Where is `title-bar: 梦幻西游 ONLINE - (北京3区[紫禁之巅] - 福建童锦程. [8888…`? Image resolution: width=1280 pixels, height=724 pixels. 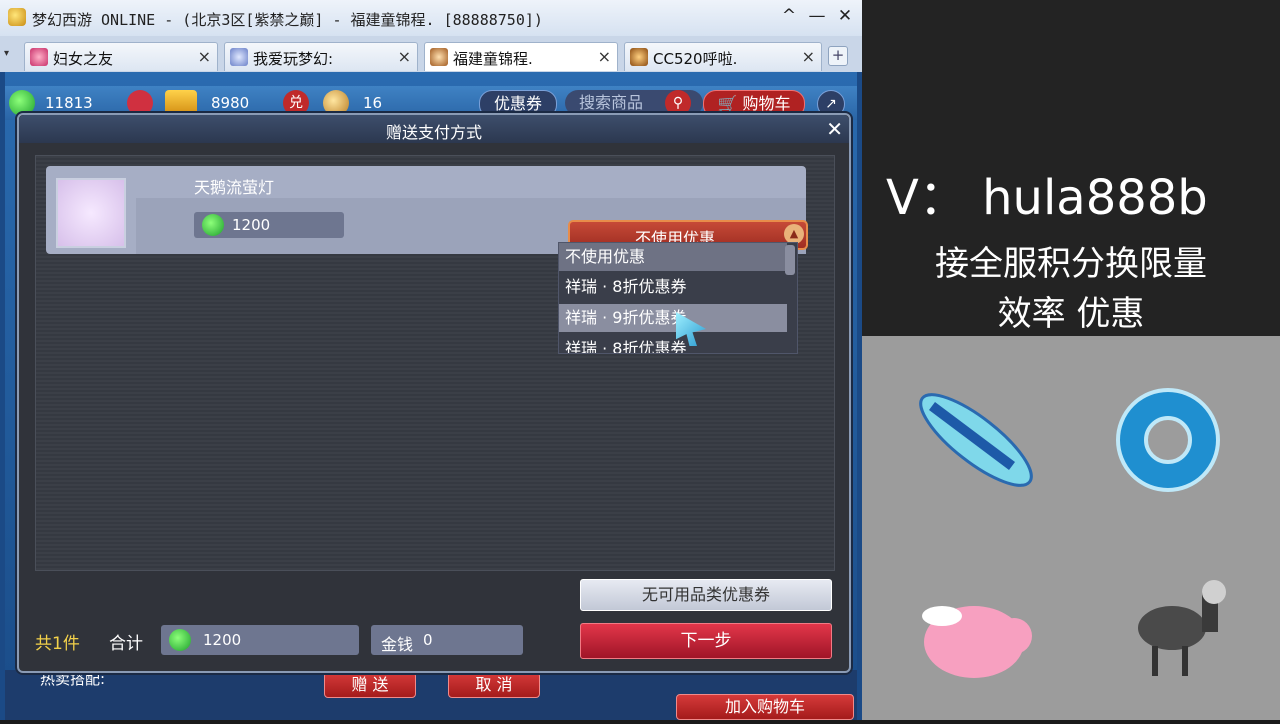 title-bar: 梦幻西游 ONLINE - (北京3区[紫禁之巅] - 福建童锦程. [8888… is located at coordinates (431, 18).